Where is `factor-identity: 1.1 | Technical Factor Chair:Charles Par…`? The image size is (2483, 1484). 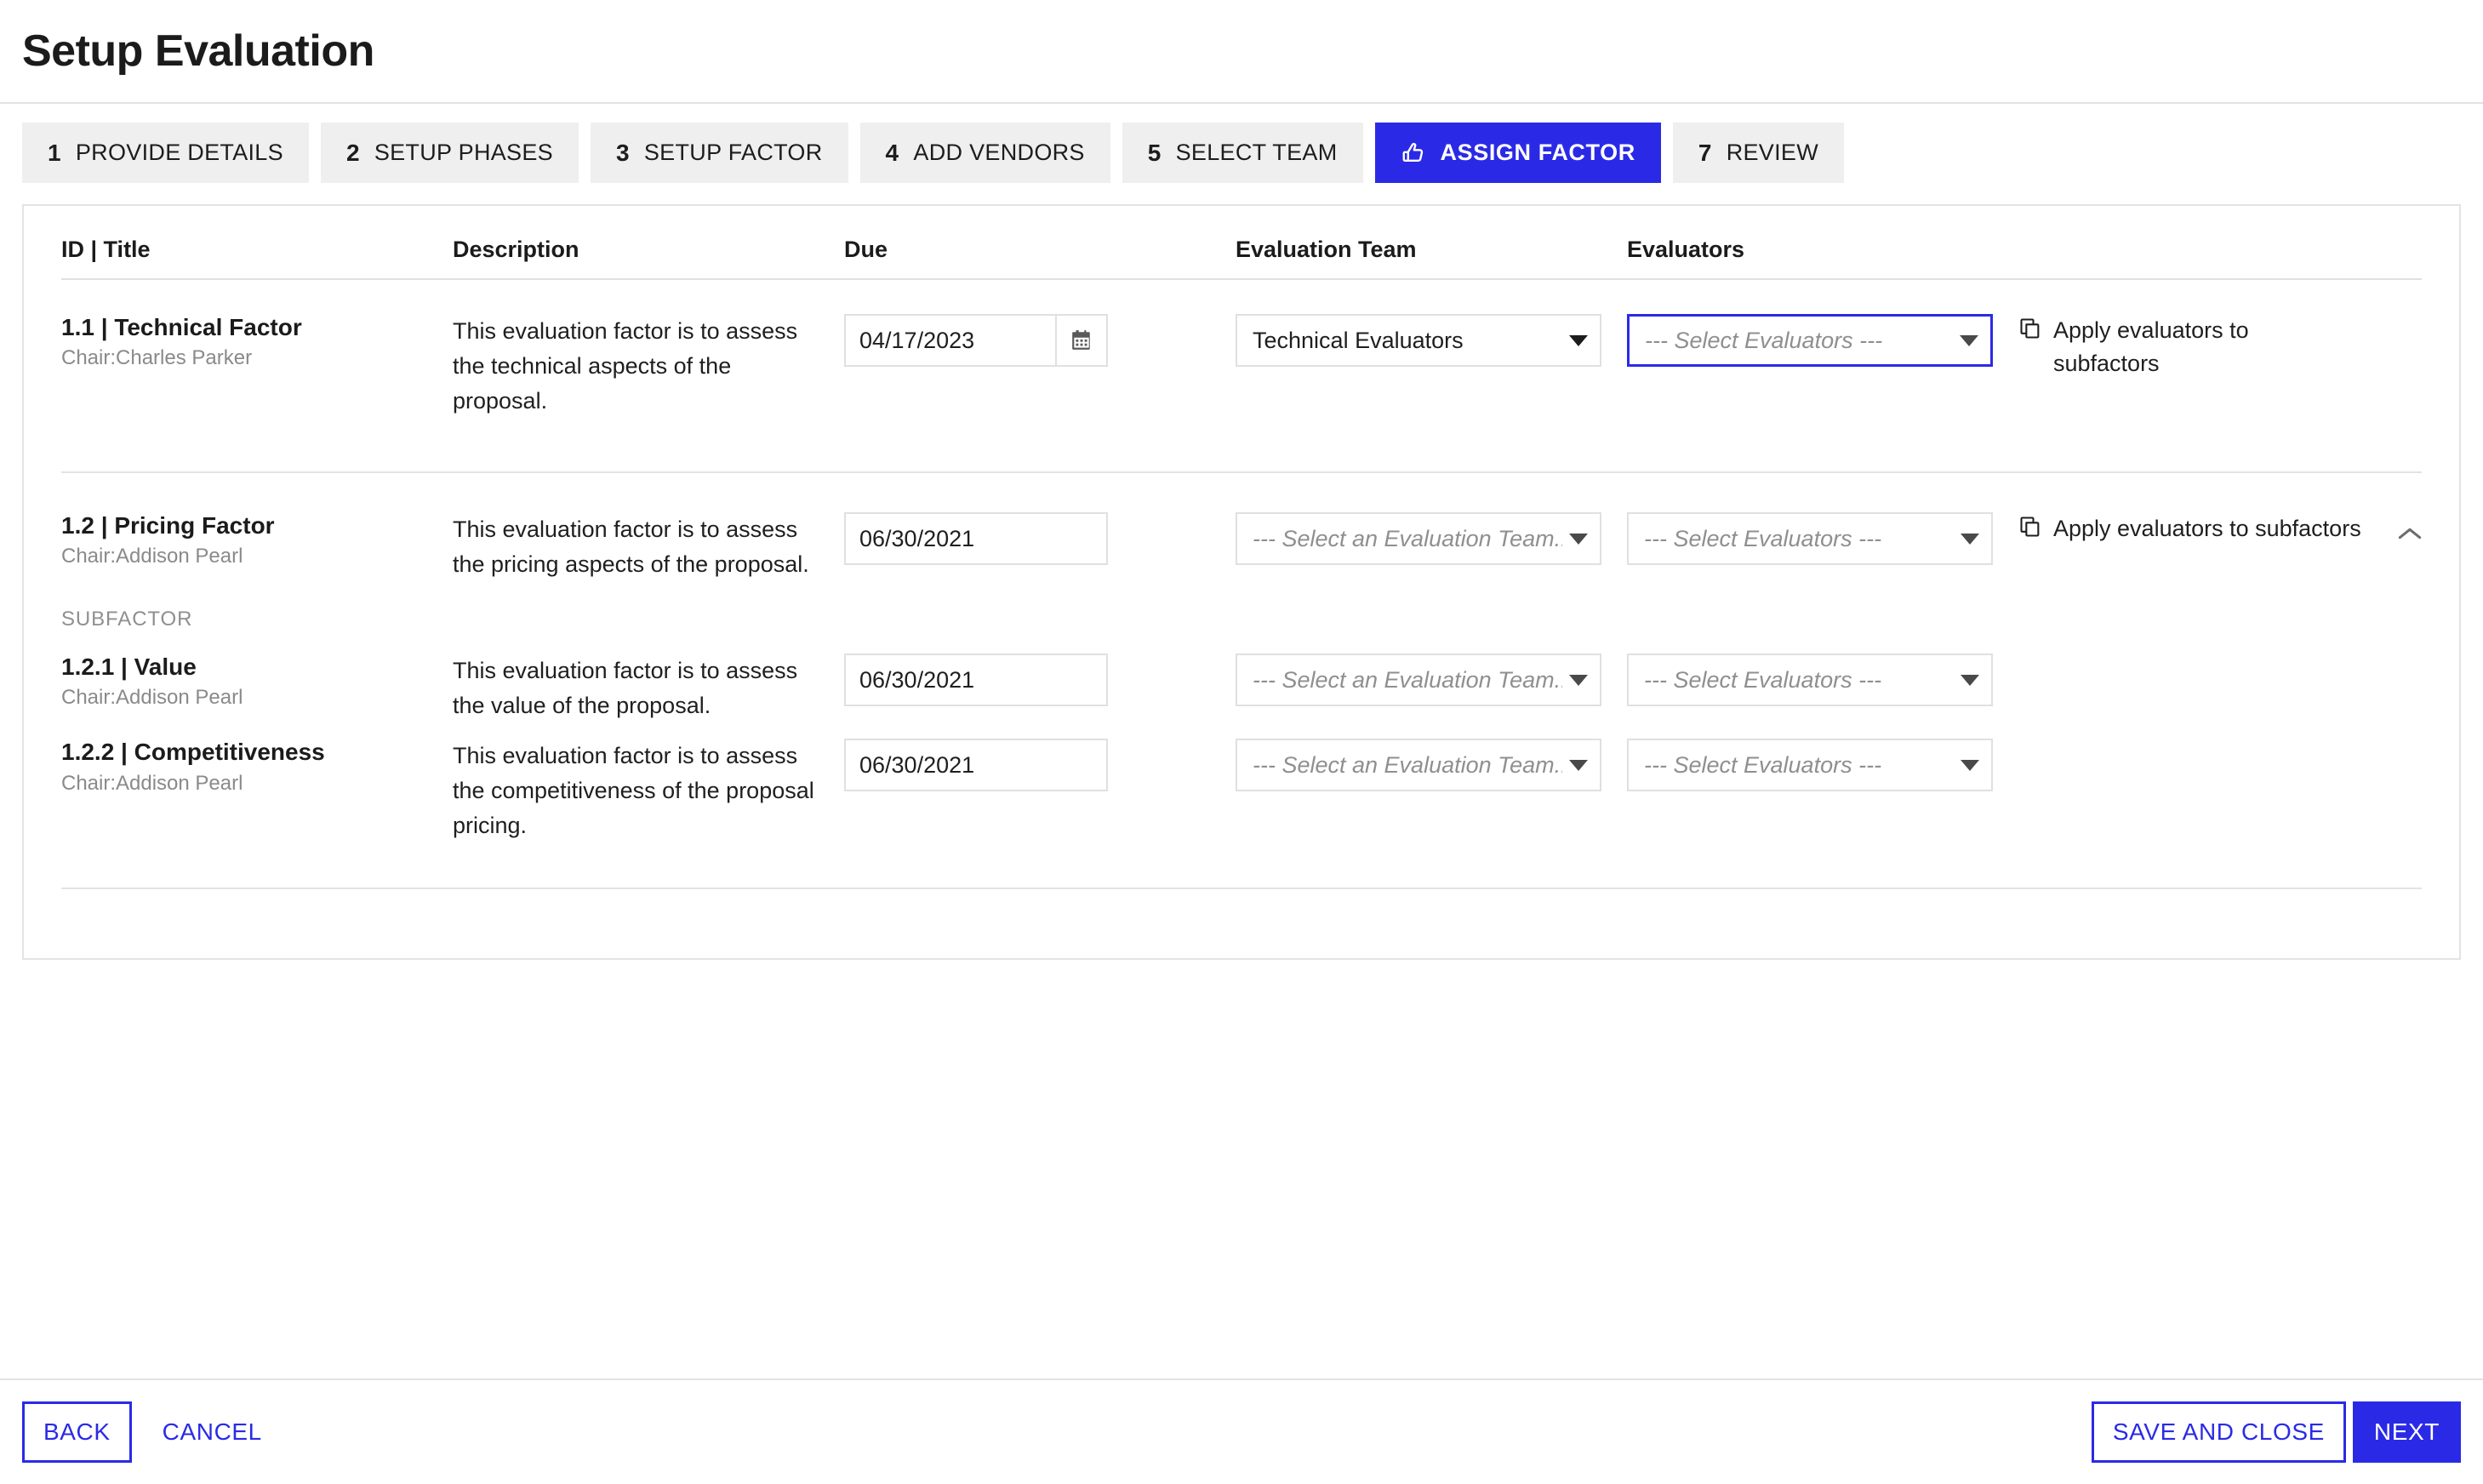 factor-identity: 1.1 | Technical Factor Chair:Charles Par… is located at coordinates (257, 342).